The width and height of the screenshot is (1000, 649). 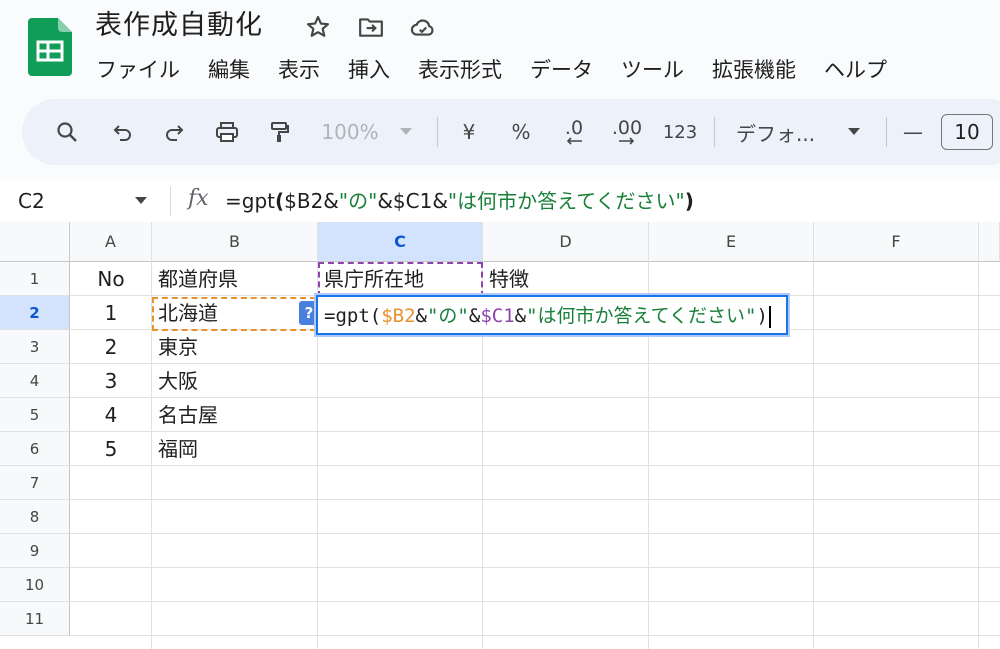 I want to click on reference-highlight-b2, so click(x=234, y=314).